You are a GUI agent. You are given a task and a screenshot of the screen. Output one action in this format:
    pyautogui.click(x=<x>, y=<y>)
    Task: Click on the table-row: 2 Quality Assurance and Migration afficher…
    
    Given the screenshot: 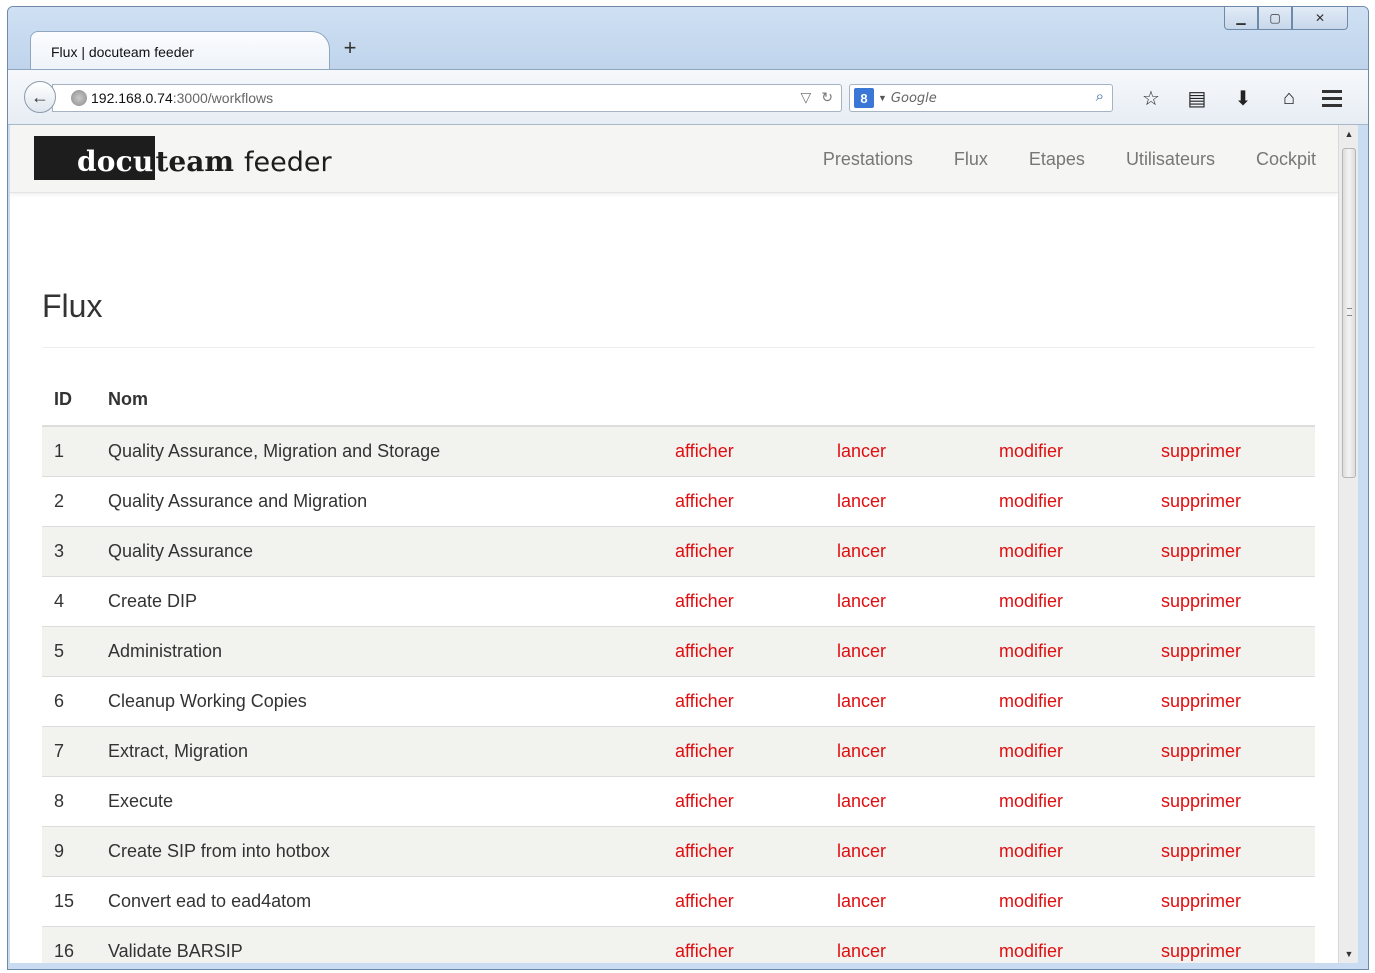 What is the action you would take?
    pyautogui.click(x=678, y=500)
    